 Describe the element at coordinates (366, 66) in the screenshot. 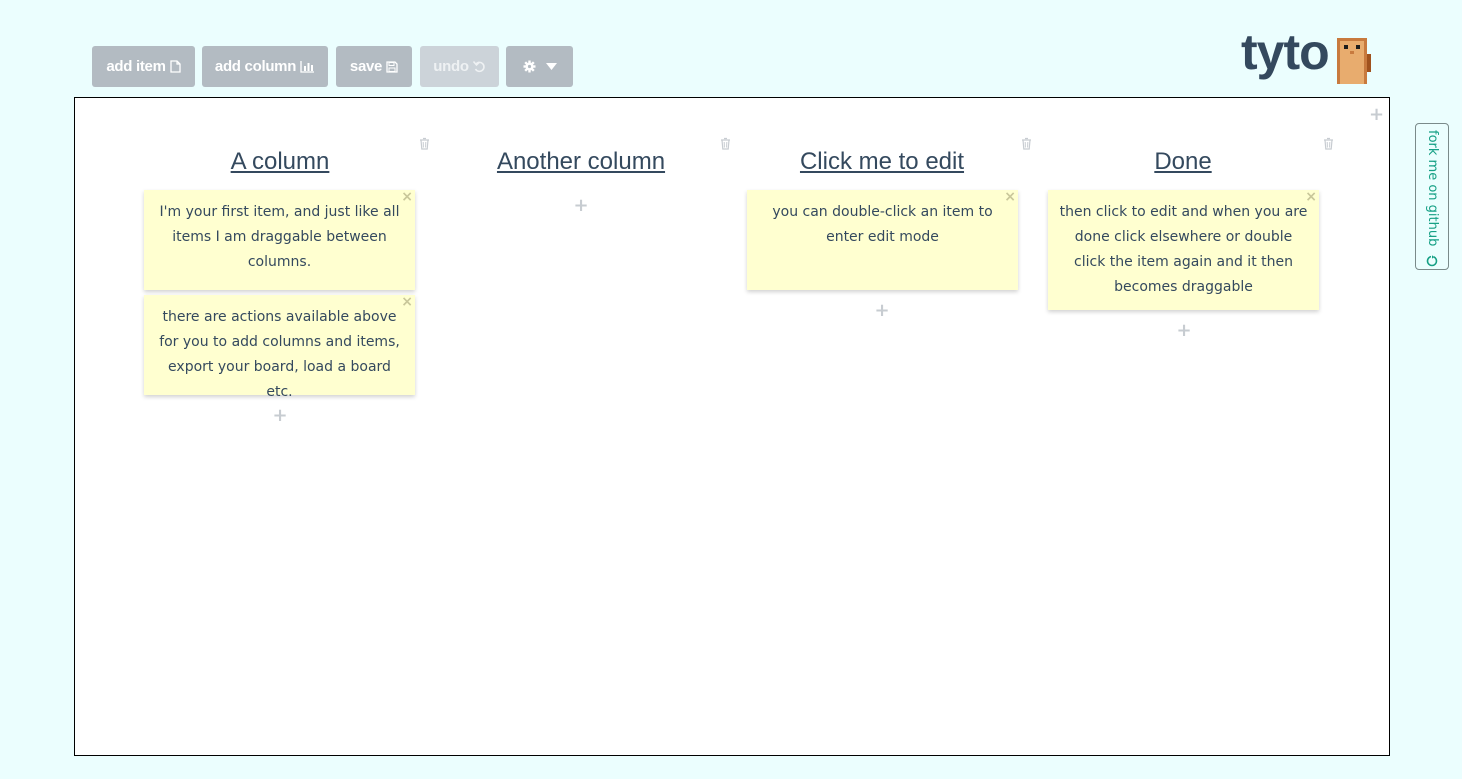

I see `save-label: save` at that location.